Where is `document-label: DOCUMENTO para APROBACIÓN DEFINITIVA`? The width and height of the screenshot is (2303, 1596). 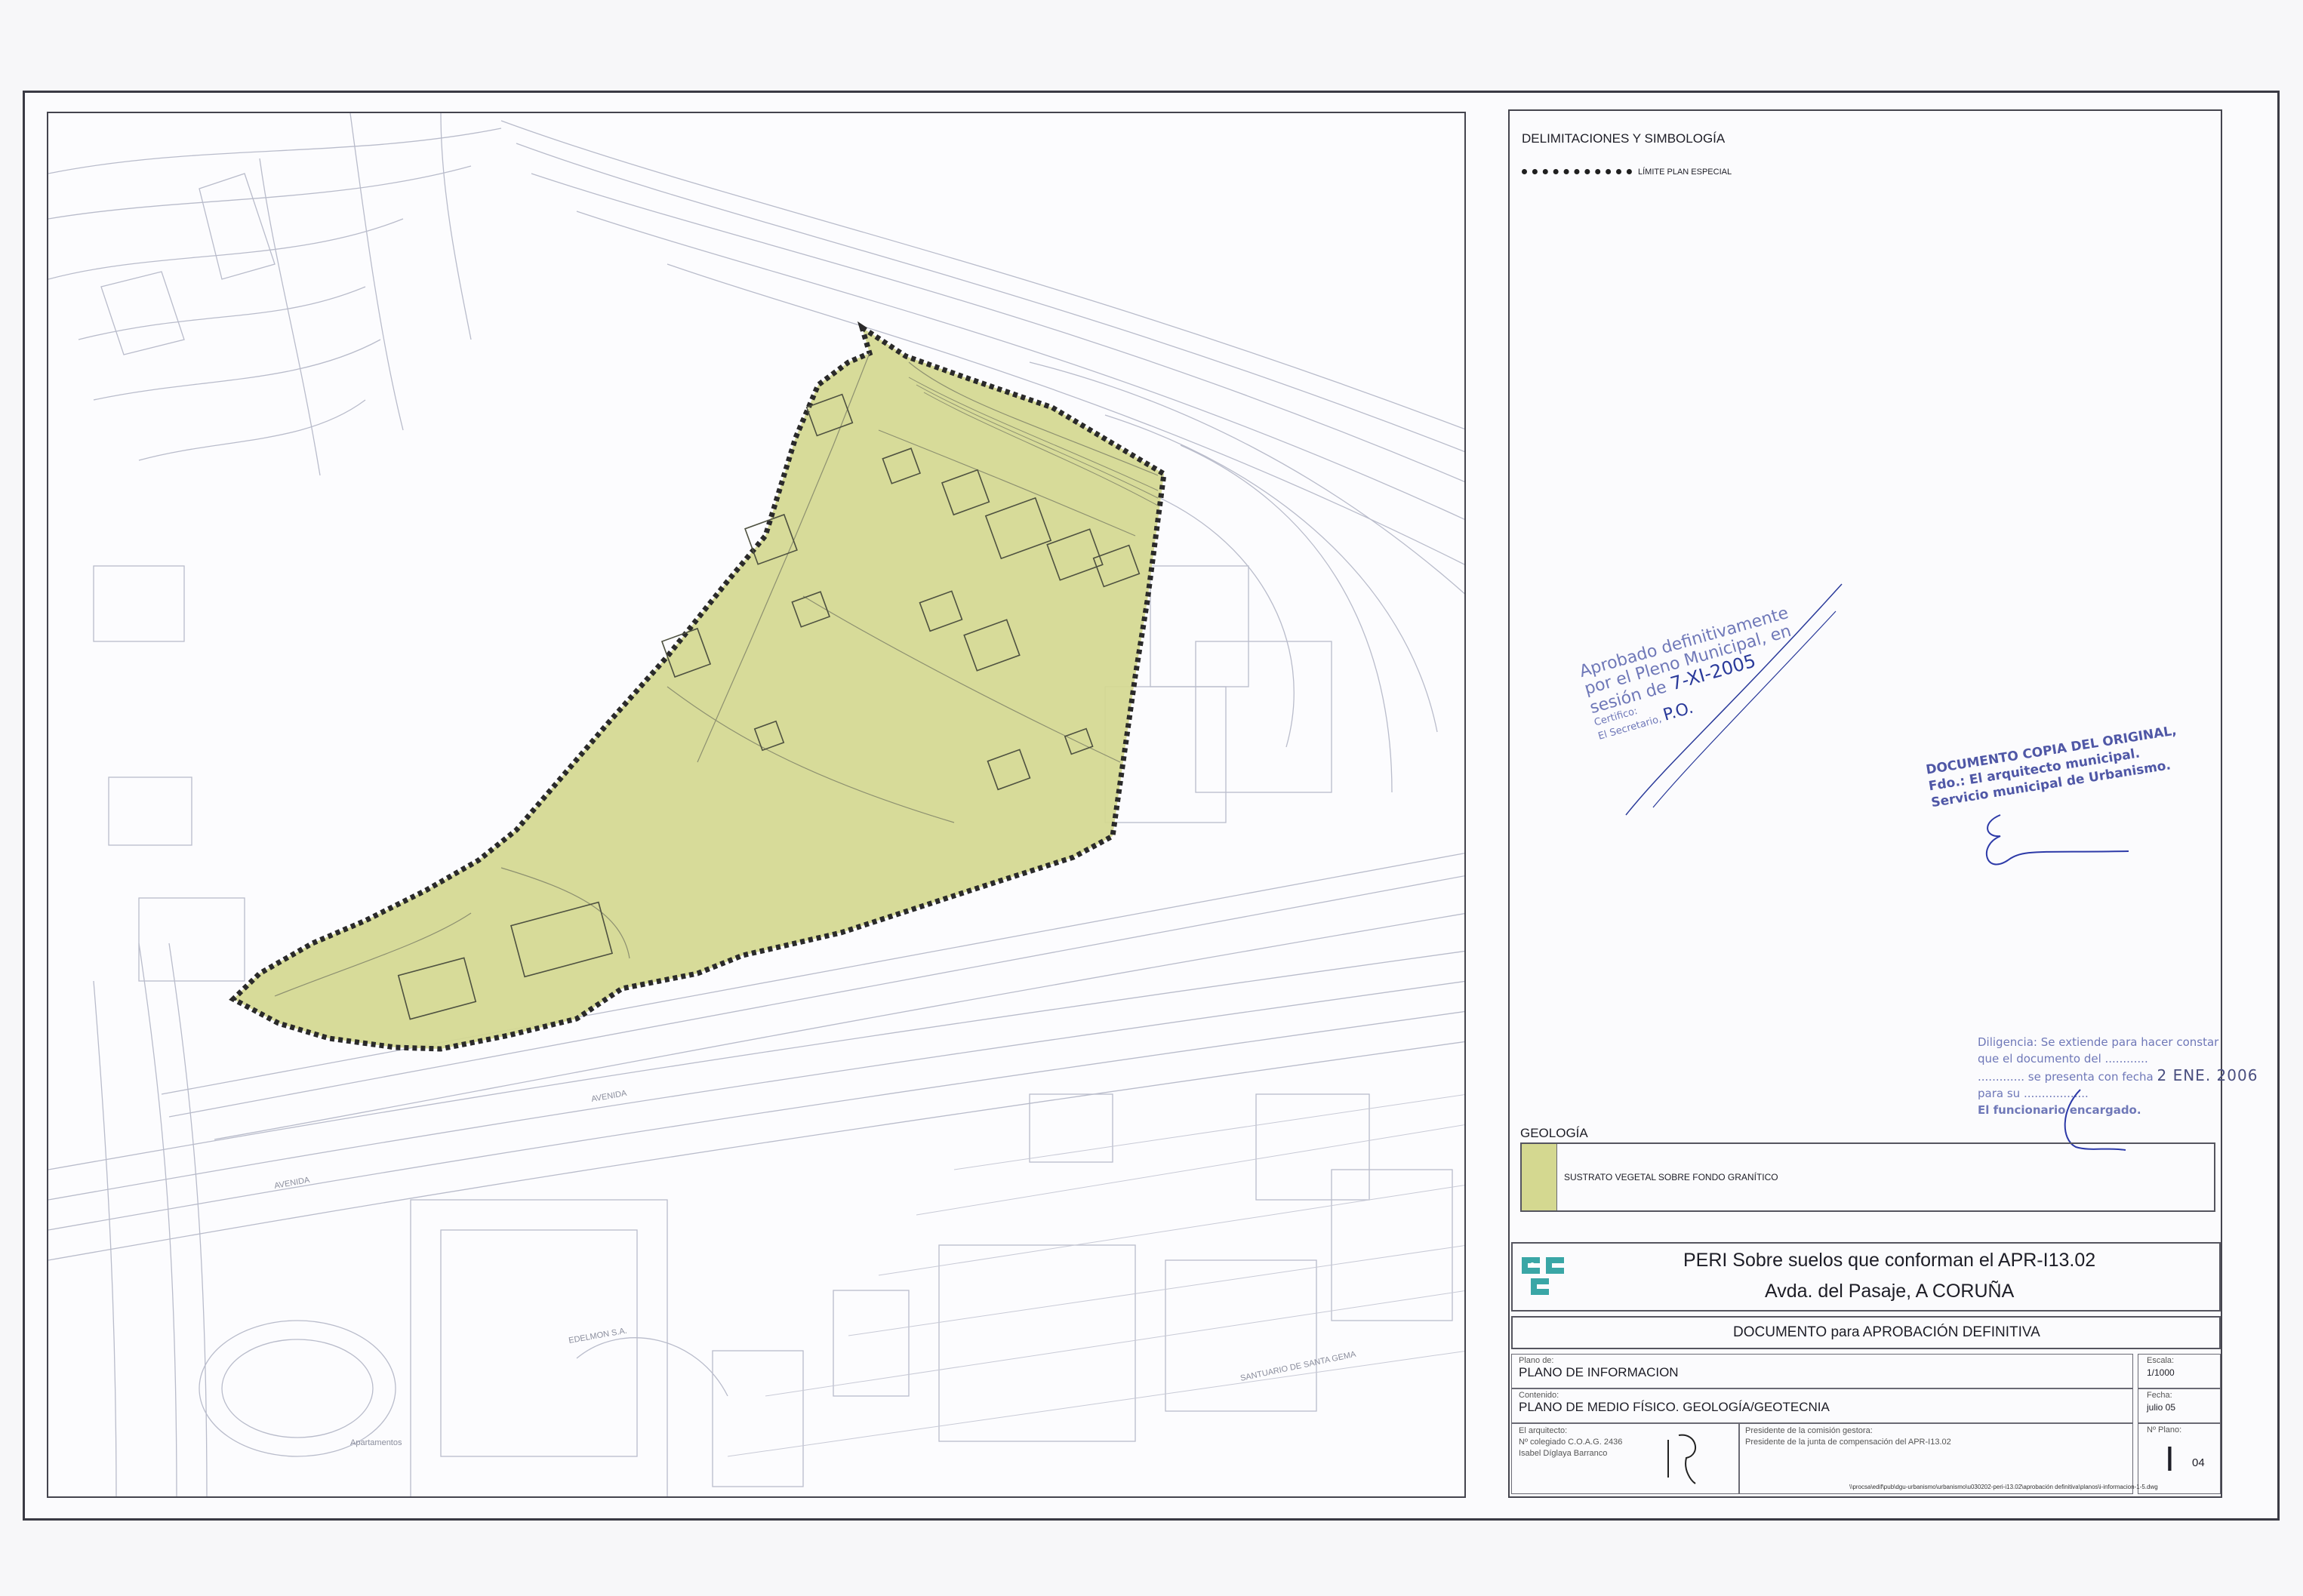 document-label: DOCUMENTO para APROBACIÓN DEFINITIVA is located at coordinates (1886, 1332).